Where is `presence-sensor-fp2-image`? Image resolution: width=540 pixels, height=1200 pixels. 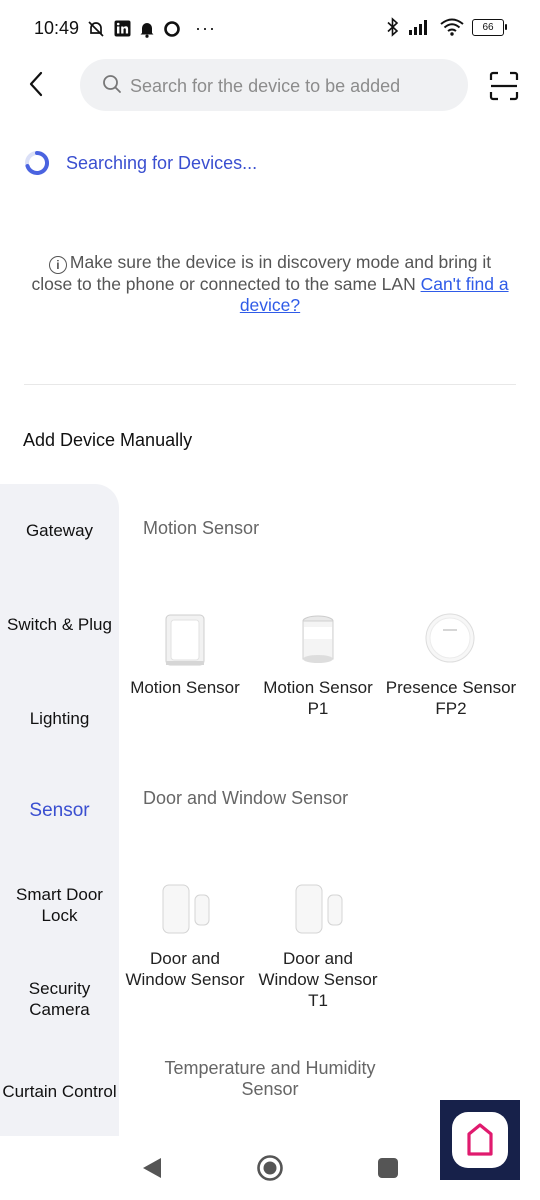
presence-sensor-fp2-image is located at coordinates (451, 641).